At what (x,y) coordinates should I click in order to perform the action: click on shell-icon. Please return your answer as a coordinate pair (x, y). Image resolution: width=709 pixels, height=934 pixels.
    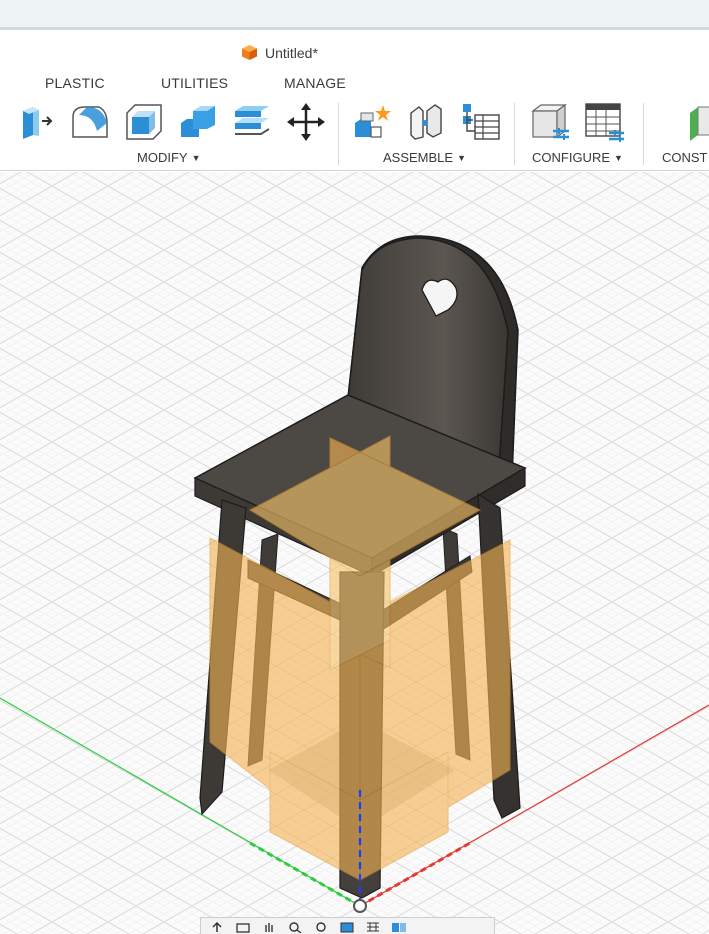
    Looking at the image, I should click on (144, 122).